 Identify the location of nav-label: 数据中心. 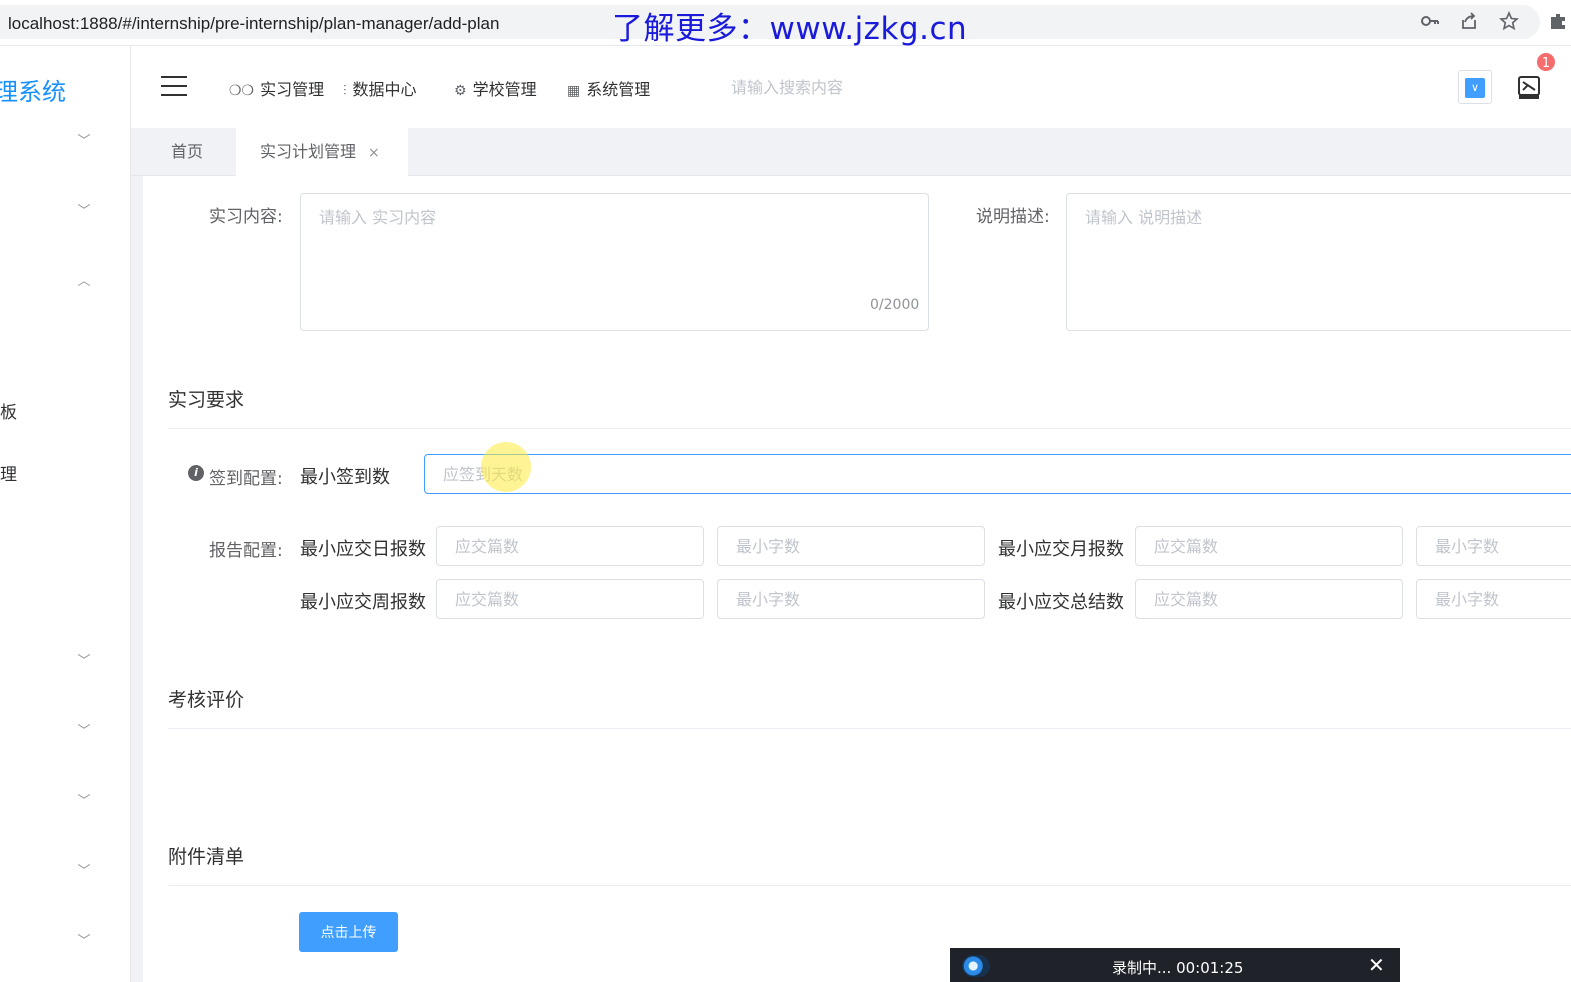
(384, 89).